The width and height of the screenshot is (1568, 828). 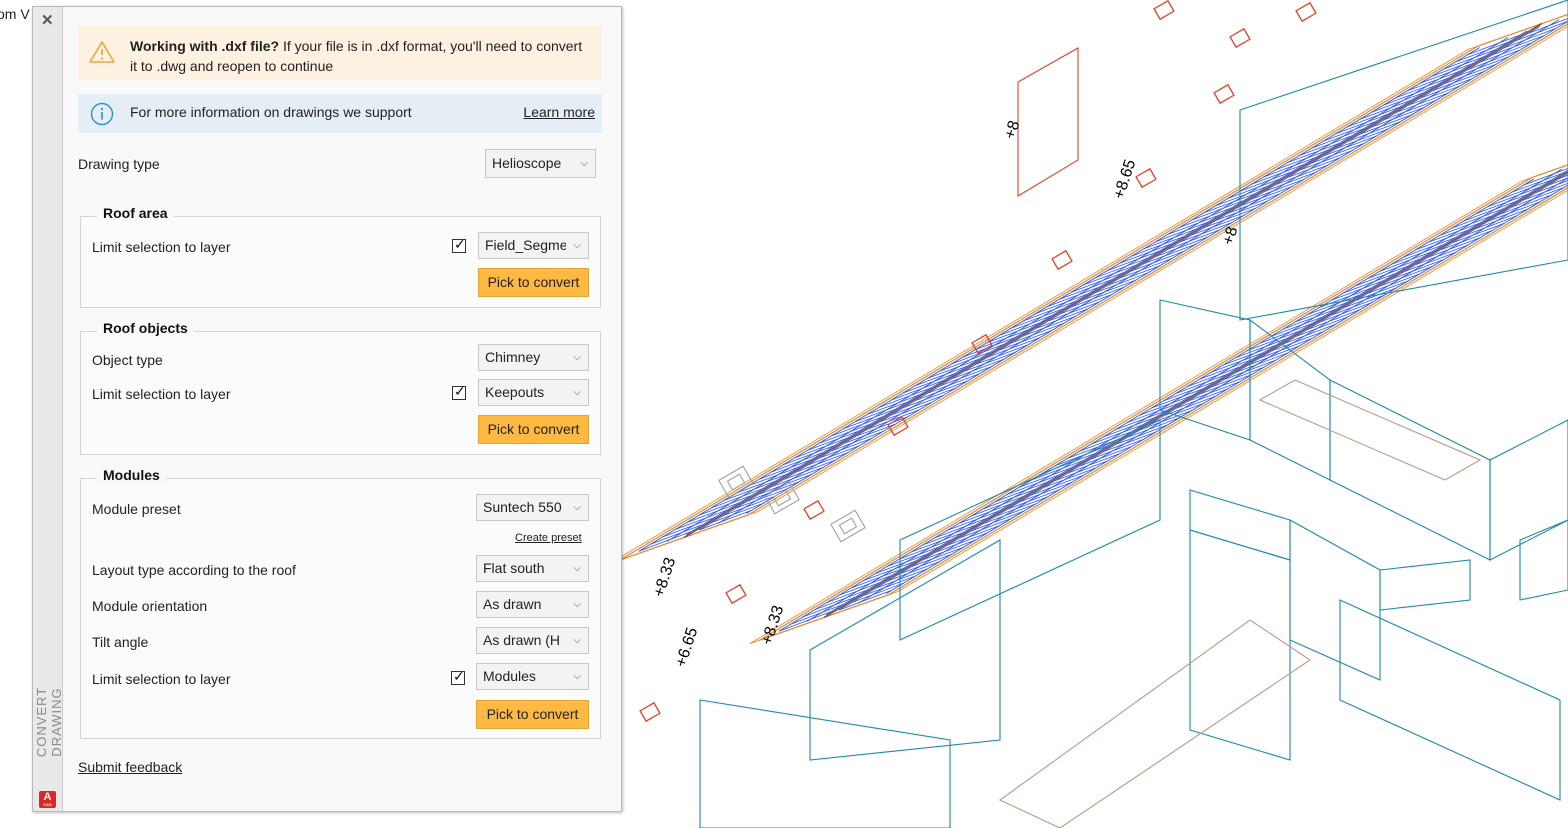 I want to click on module-orientation-select: As drawn ⌵, so click(x=532, y=604).